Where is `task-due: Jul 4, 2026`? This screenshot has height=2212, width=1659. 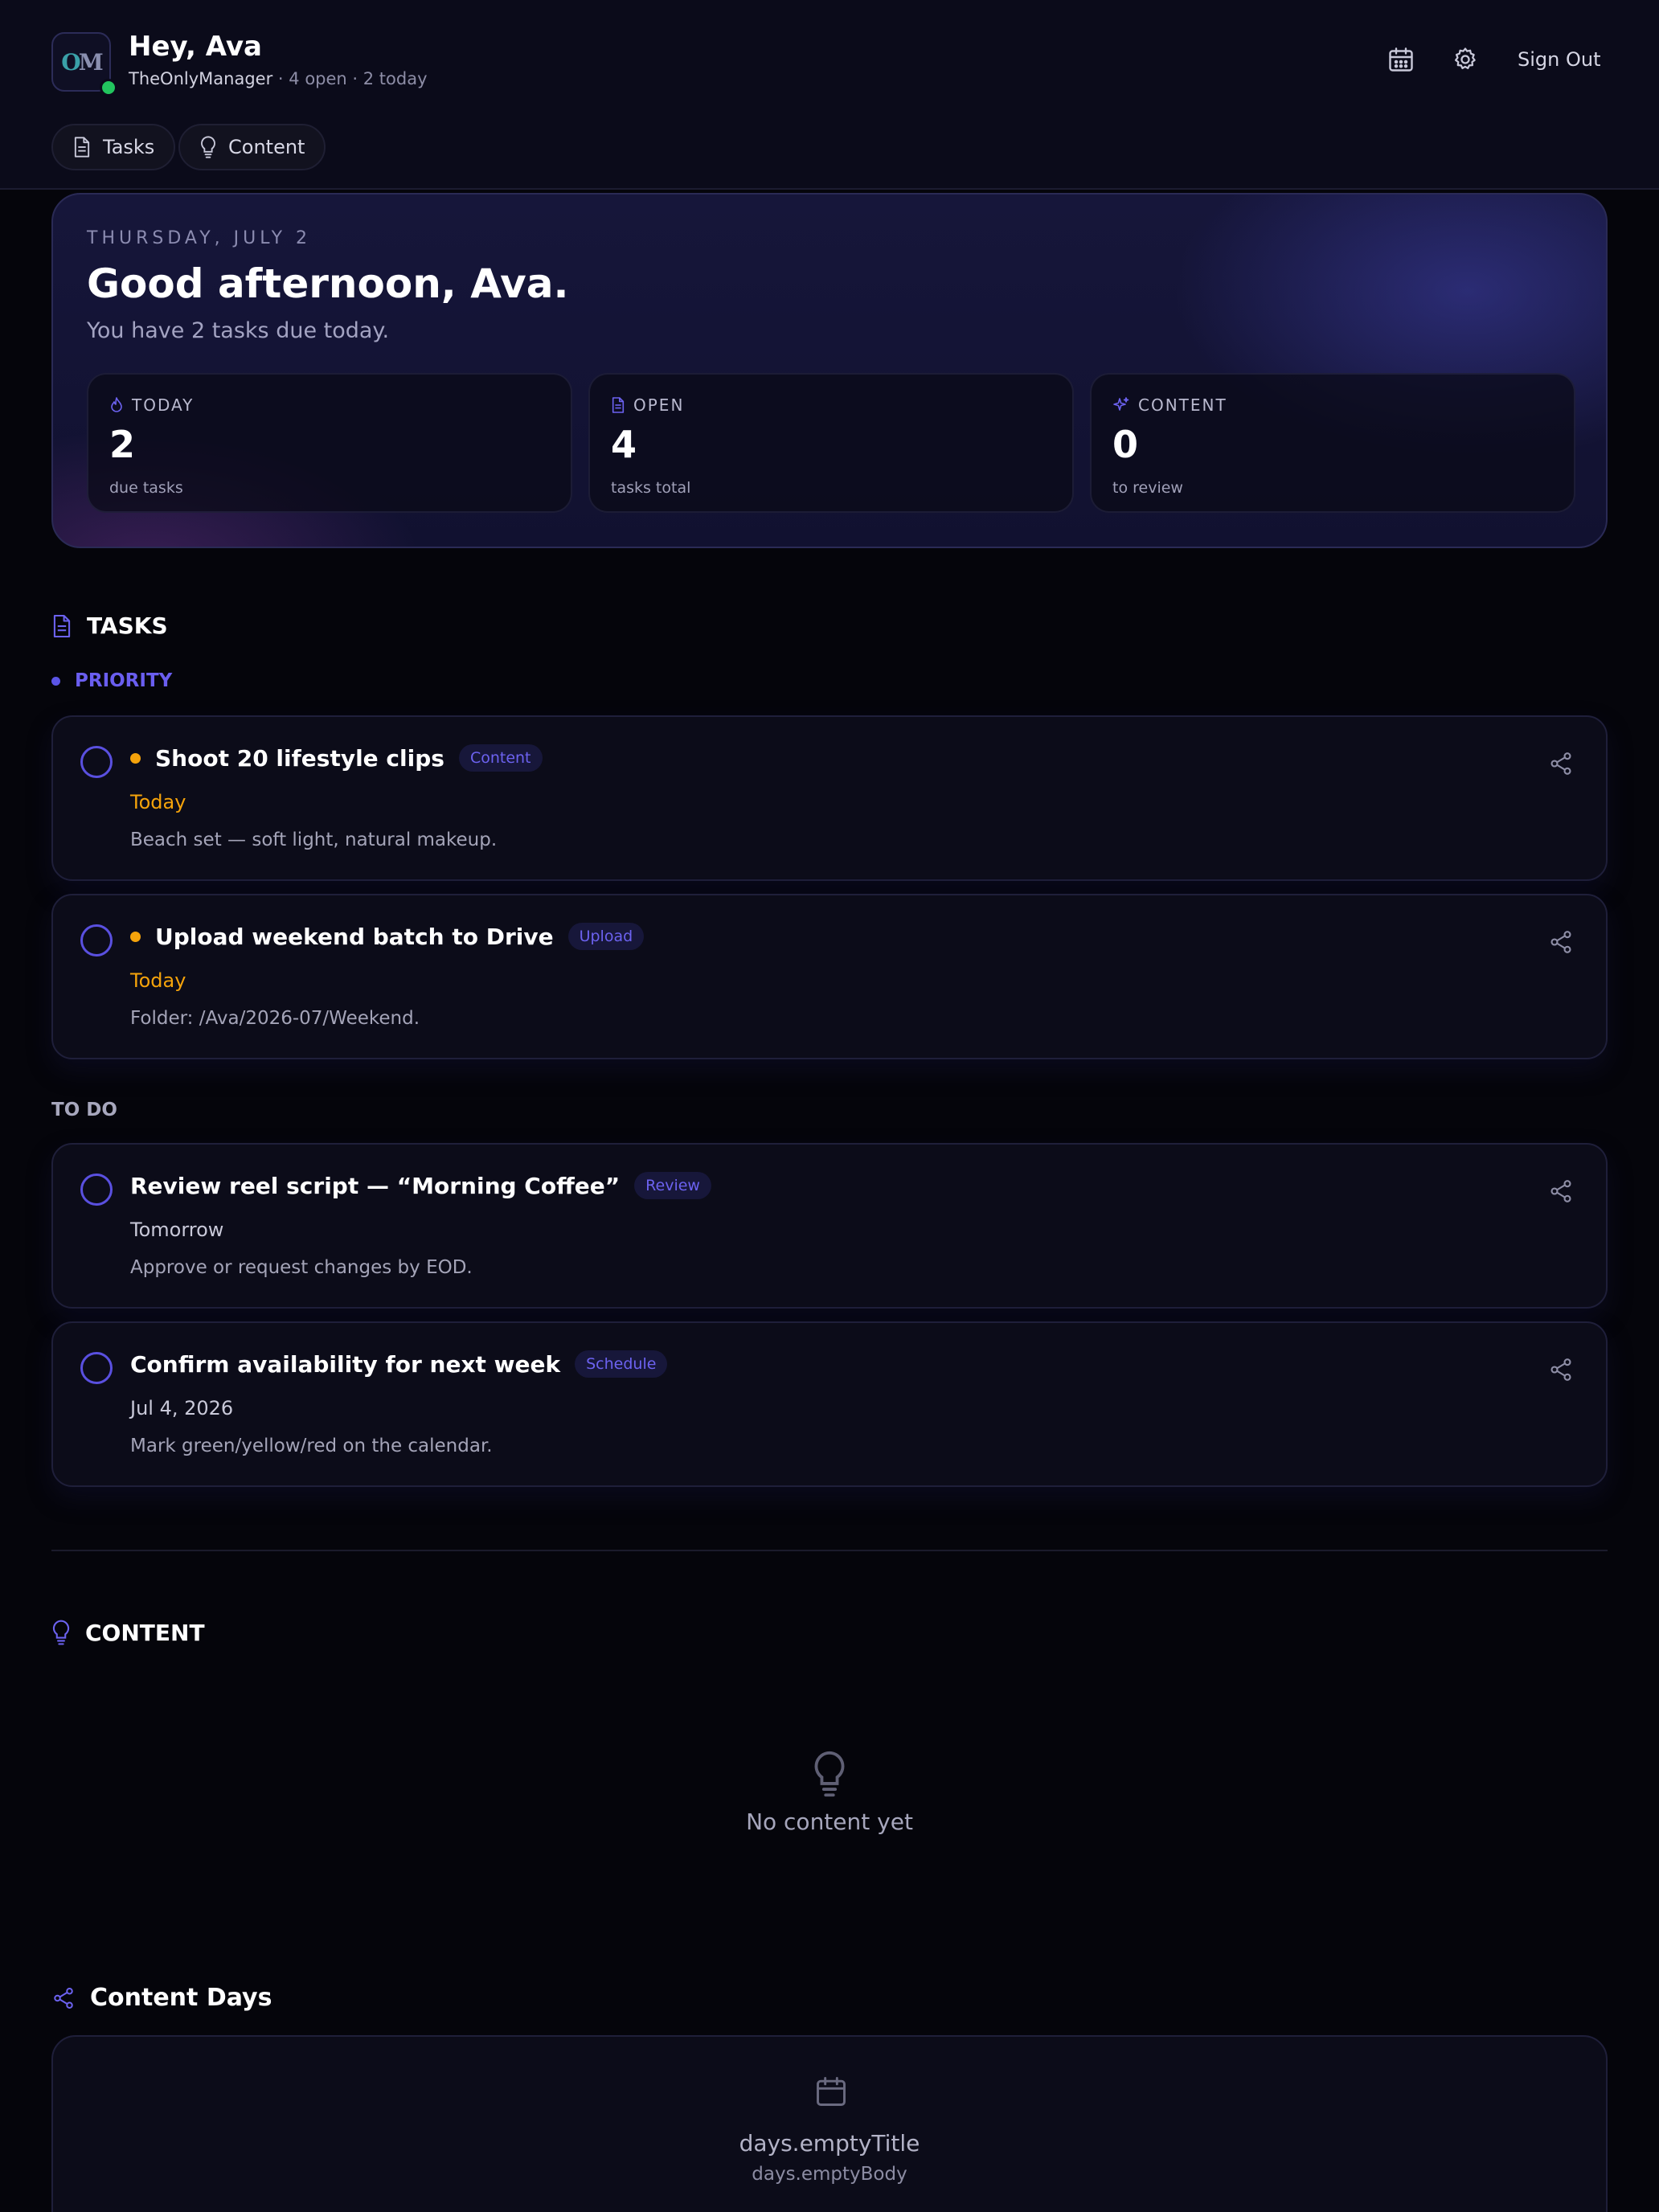
task-due: Jul 4, 2026 is located at coordinates (182, 1408).